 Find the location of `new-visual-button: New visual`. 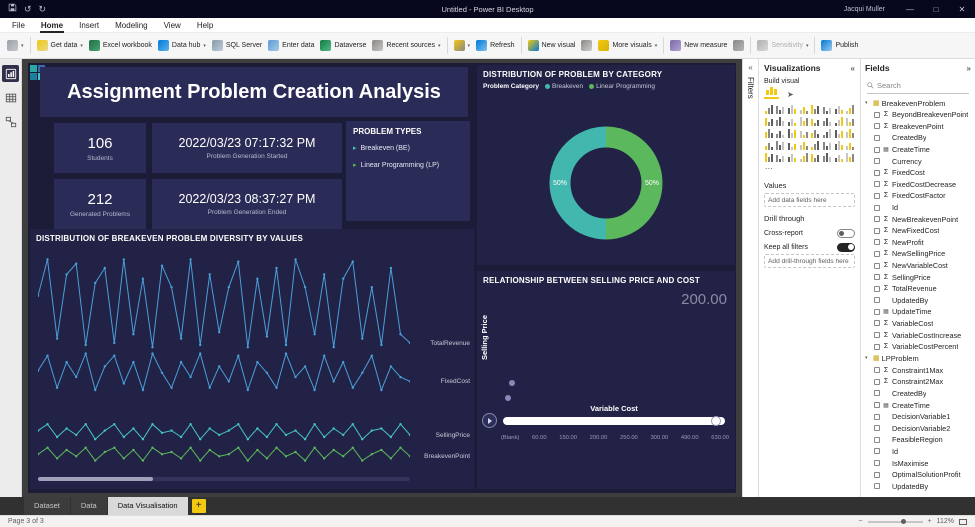

new-visual-button: New visual is located at coordinates (552, 45).